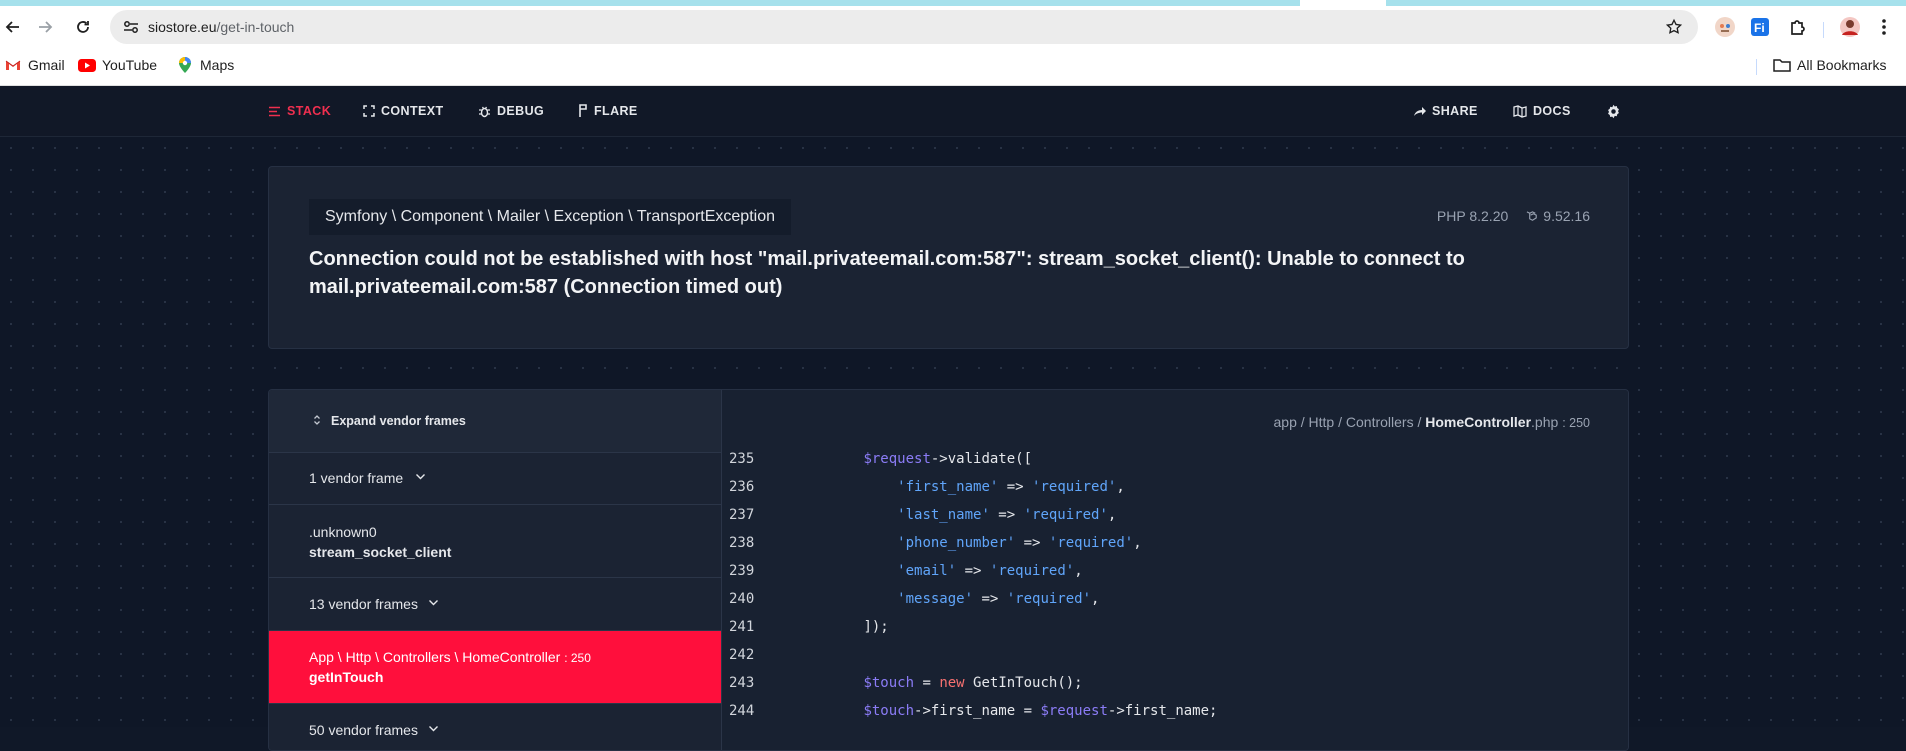 The image size is (1906, 751). What do you see at coordinates (742, 599) in the screenshot?
I see `line-number: 240` at bounding box center [742, 599].